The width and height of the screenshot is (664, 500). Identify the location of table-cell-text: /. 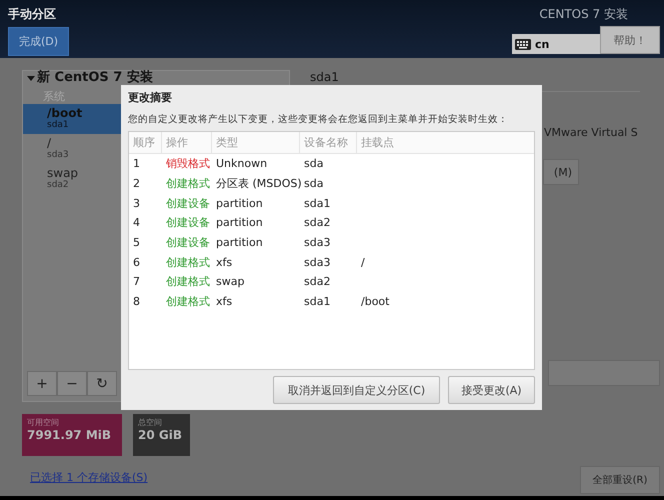
(363, 262).